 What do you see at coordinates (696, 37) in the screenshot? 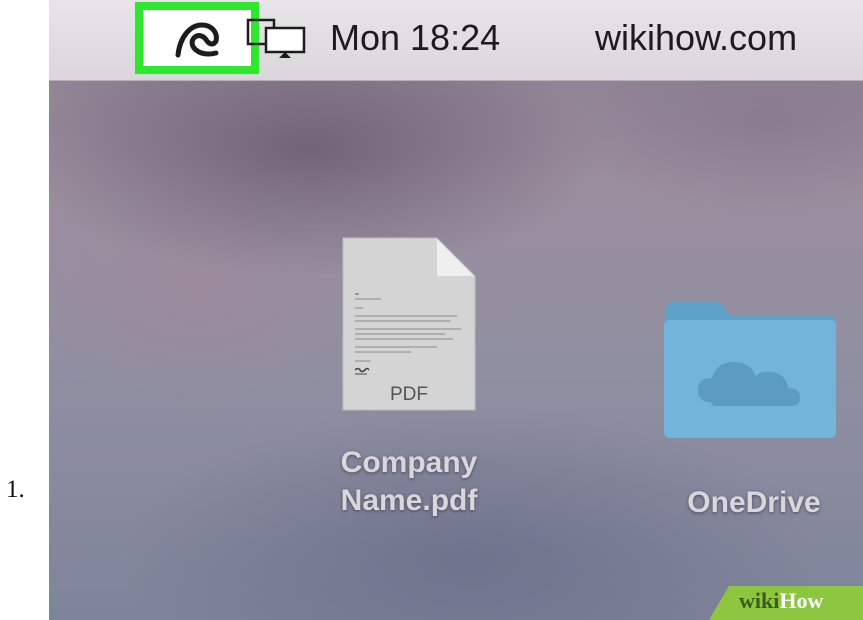
I see `menu-bar-site-text: wikihow.com` at bounding box center [696, 37].